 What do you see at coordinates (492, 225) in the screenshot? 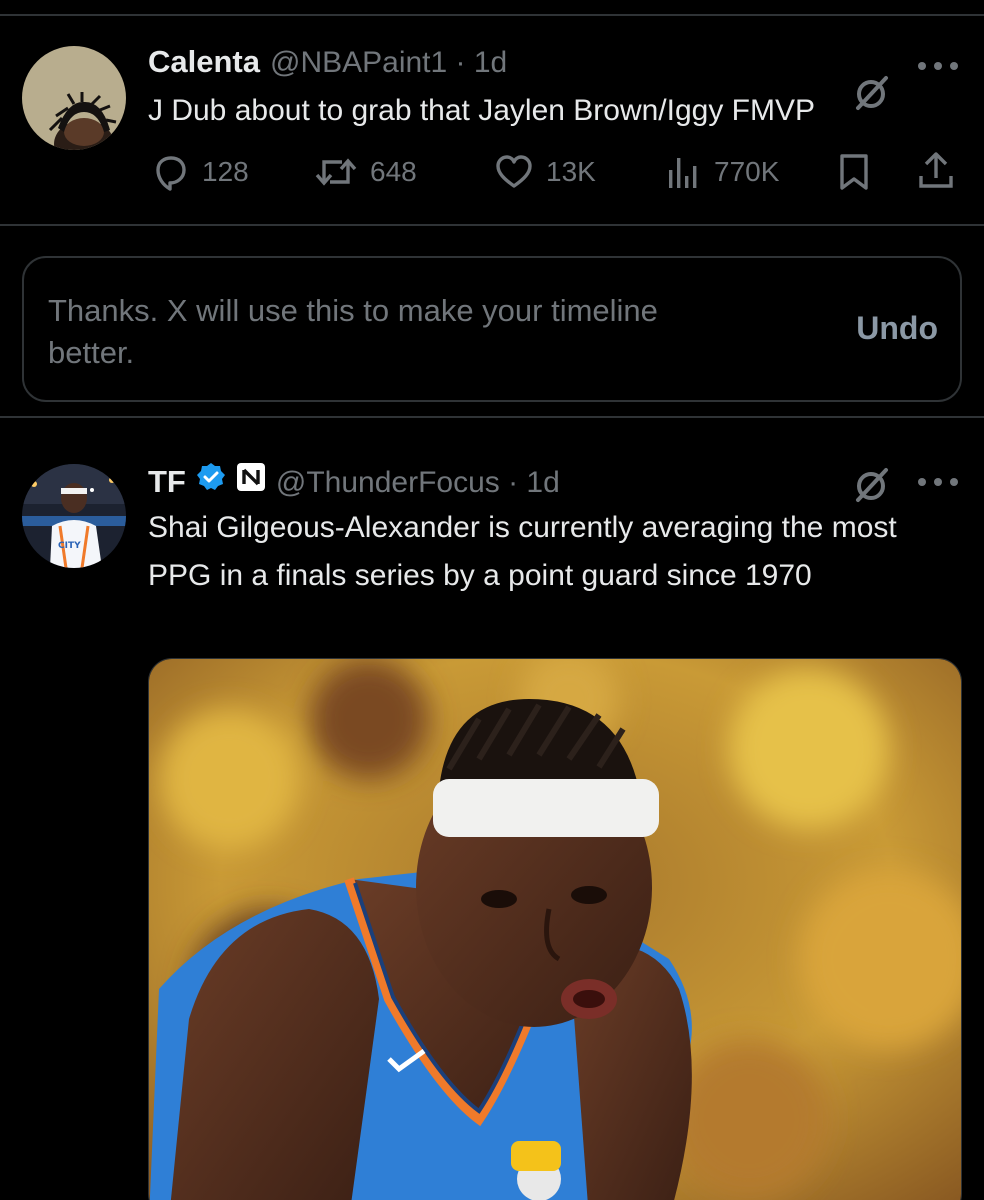
I see `tweet-divider` at bounding box center [492, 225].